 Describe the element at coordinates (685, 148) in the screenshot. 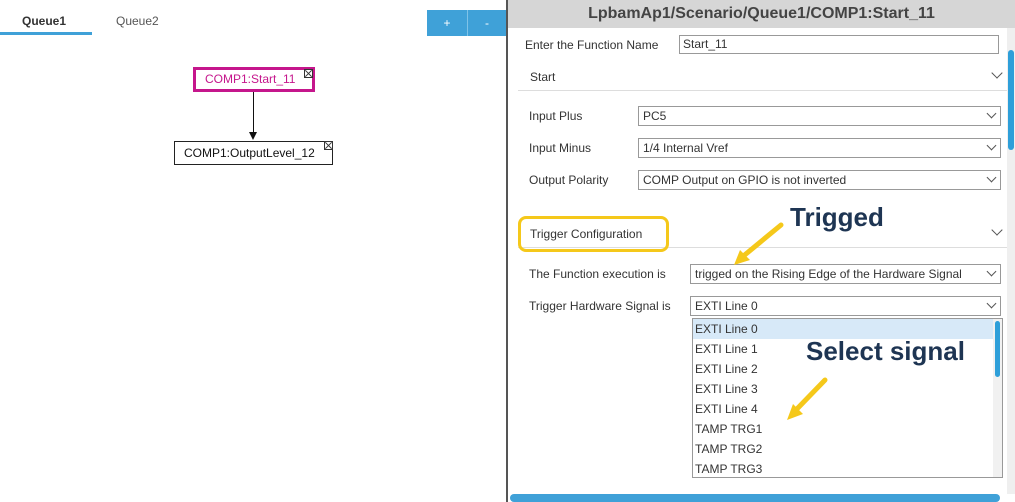

I see `input-minus-value: 1/4 Internal Vref` at that location.